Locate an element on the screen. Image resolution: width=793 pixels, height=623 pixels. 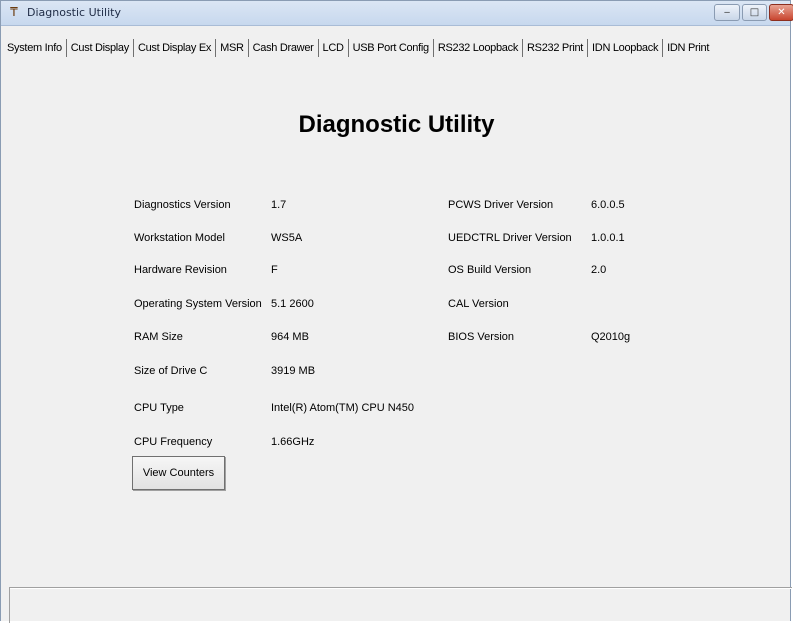
tab-idn-print: IDN Print is located at coordinates (687, 48).